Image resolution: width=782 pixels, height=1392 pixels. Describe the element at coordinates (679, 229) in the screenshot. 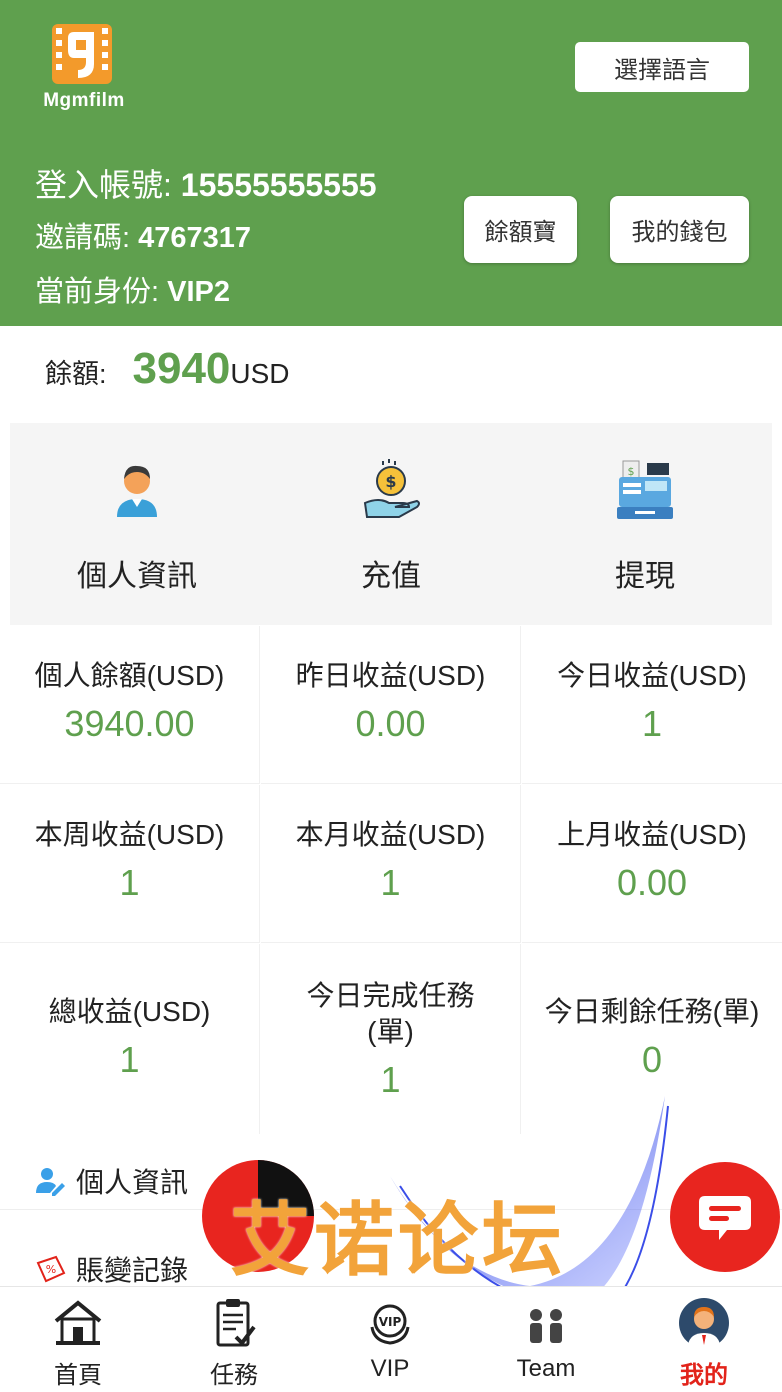

I see `wallet-button: 我的錢包` at that location.